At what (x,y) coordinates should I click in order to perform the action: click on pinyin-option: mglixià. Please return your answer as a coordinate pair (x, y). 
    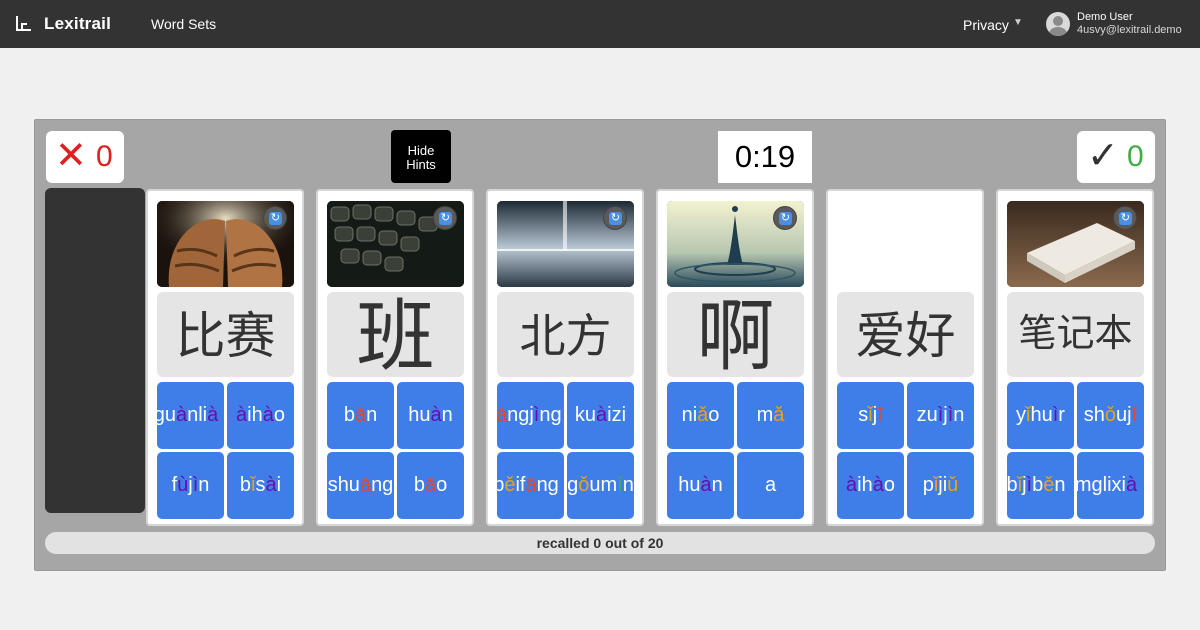
    Looking at the image, I should click on (1110, 485).